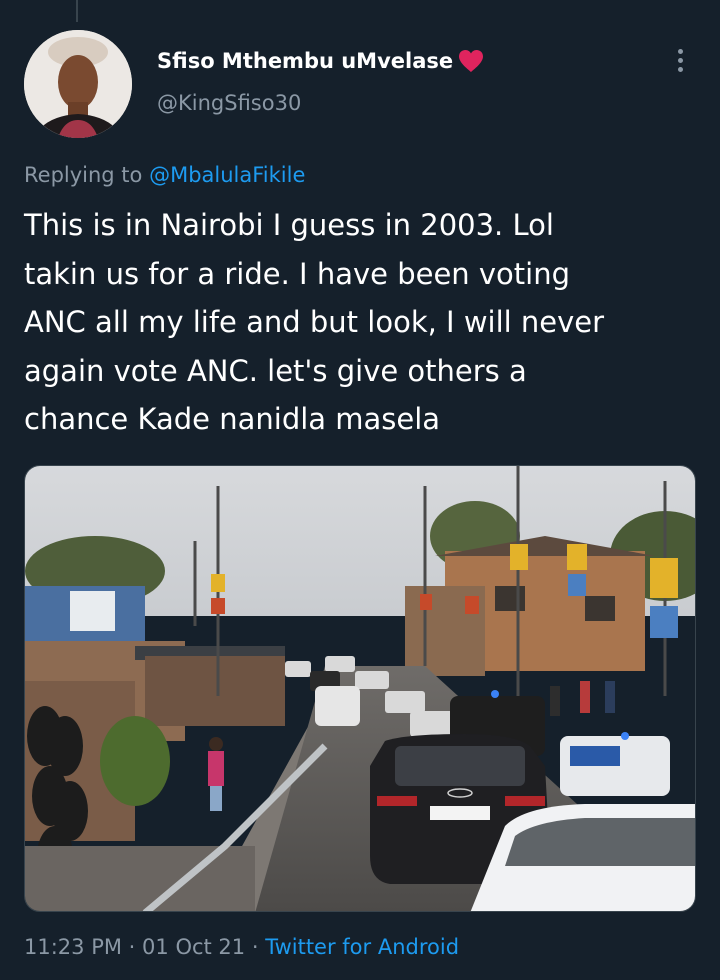 Image resolution: width=720 pixels, height=980 pixels. Describe the element at coordinates (227, 175) in the screenshot. I see `reply-mention-link: @MbalulaFikile` at that location.